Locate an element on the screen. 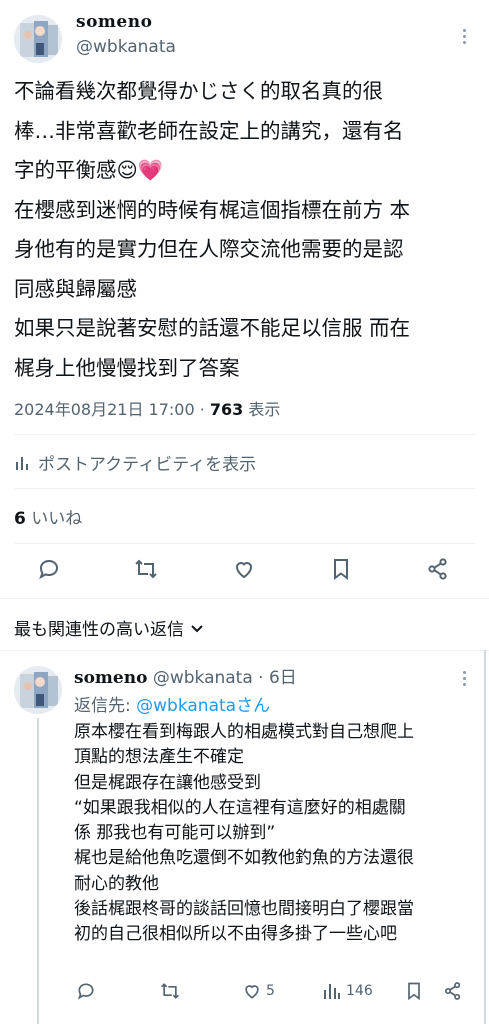 This screenshot has width=489, height=1024. reply-line: “如果跟我相似的人在這裡有這麼好的相處關 is located at coordinates (240, 807).